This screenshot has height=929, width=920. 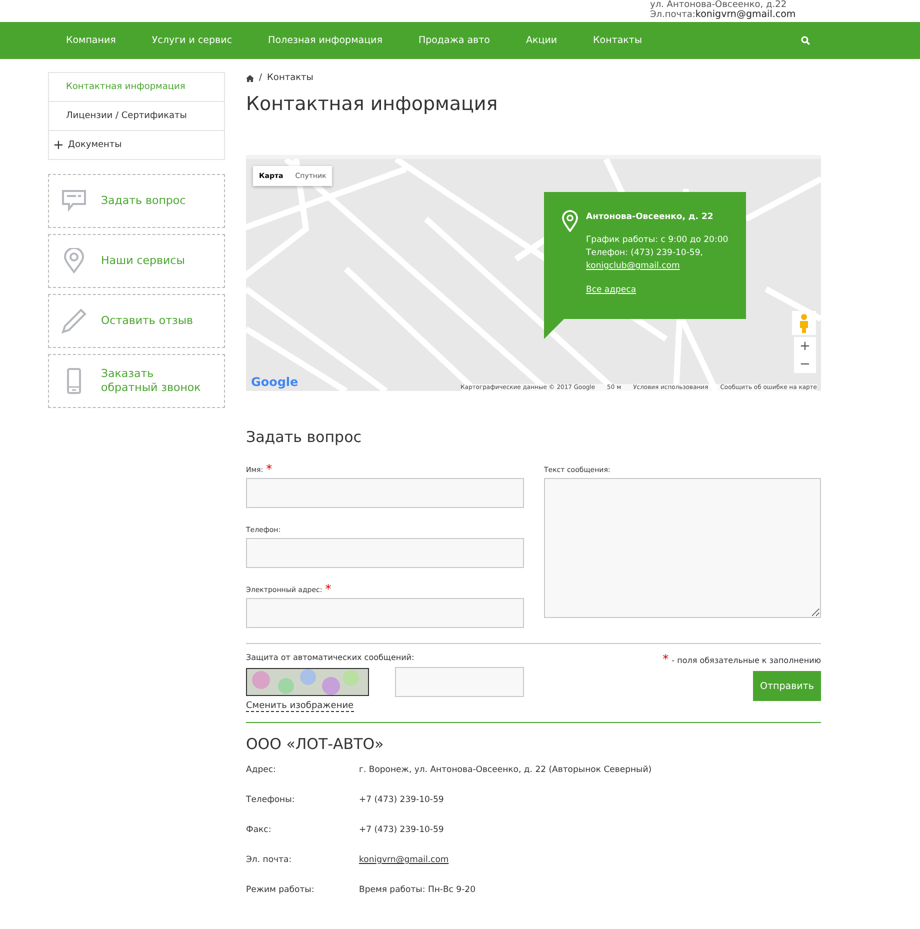 What do you see at coordinates (136, 145) in the screenshot?
I see `sidebar-item: + Документы` at bounding box center [136, 145].